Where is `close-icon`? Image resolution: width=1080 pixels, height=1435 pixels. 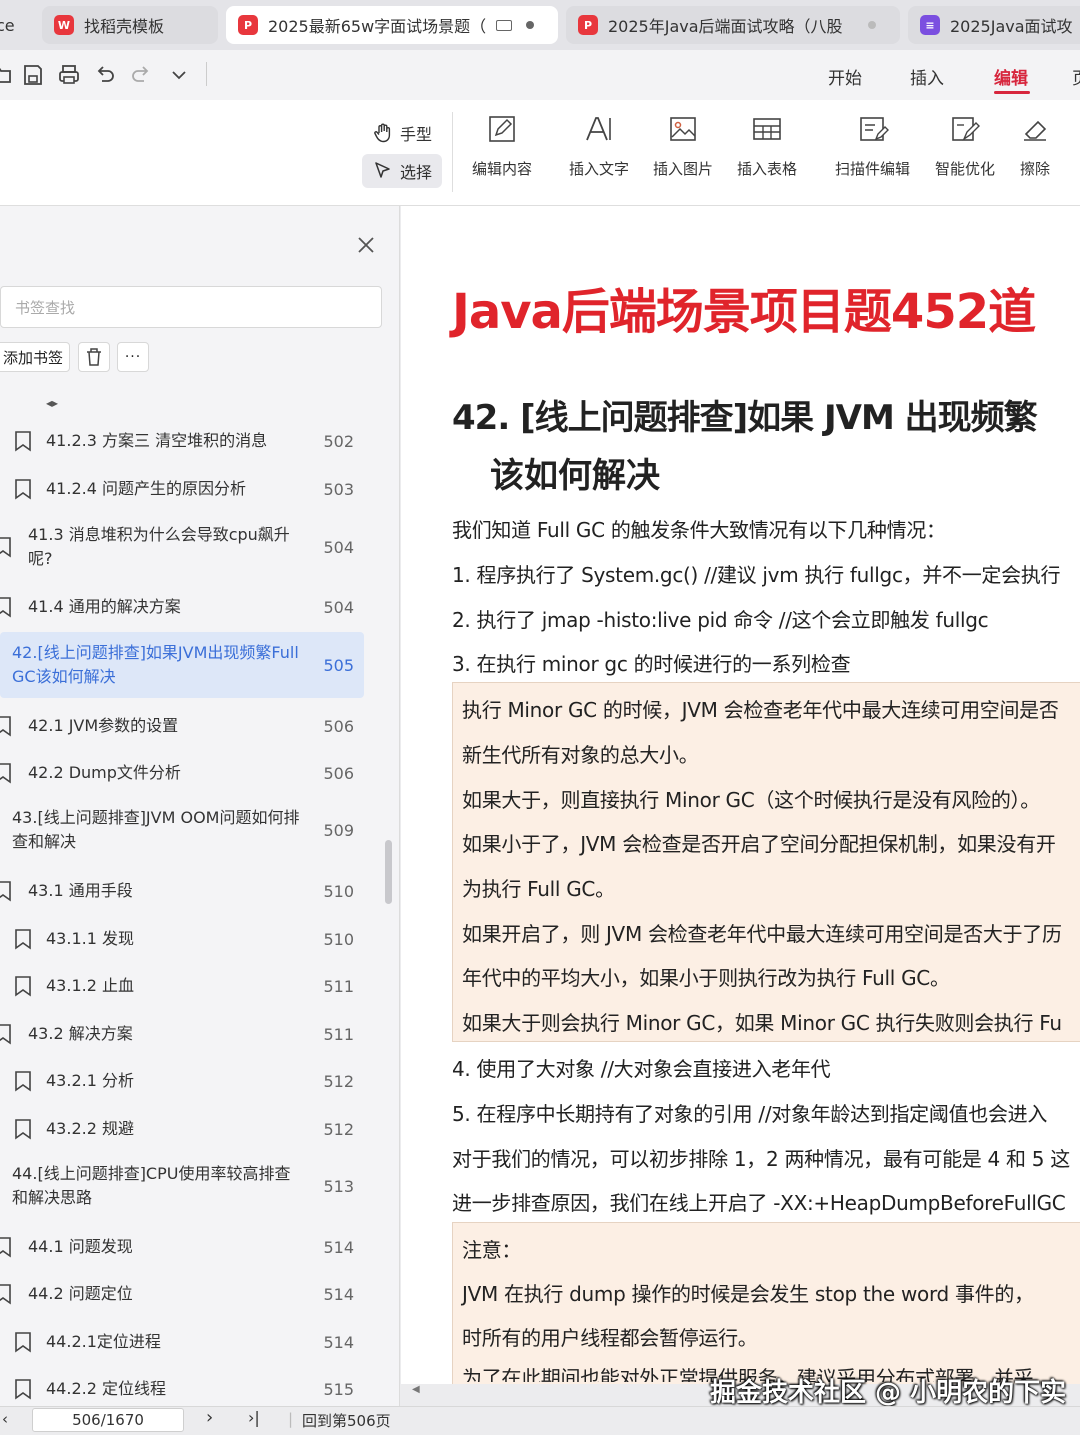 close-icon is located at coordinates (366, 245).